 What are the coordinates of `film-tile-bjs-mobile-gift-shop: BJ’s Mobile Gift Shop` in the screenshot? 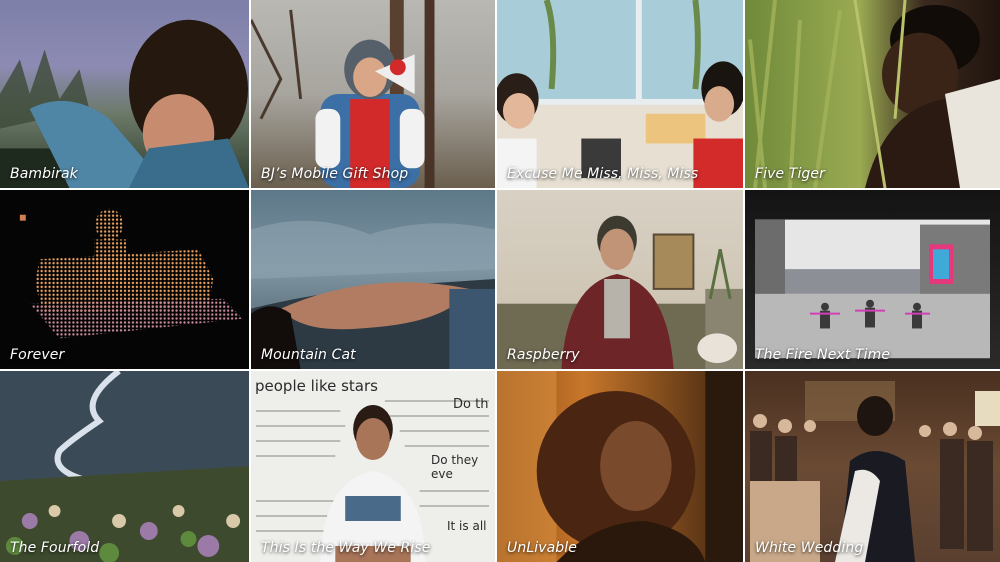 It's located at (374, 95).